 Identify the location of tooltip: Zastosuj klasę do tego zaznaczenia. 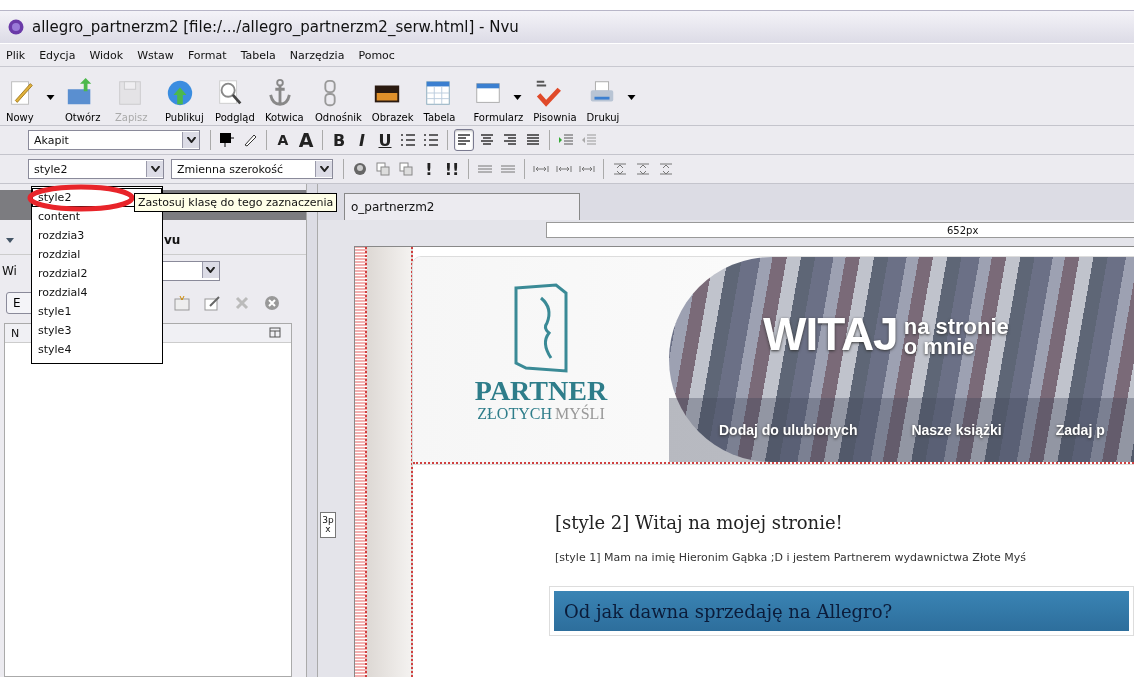
(236, 202).